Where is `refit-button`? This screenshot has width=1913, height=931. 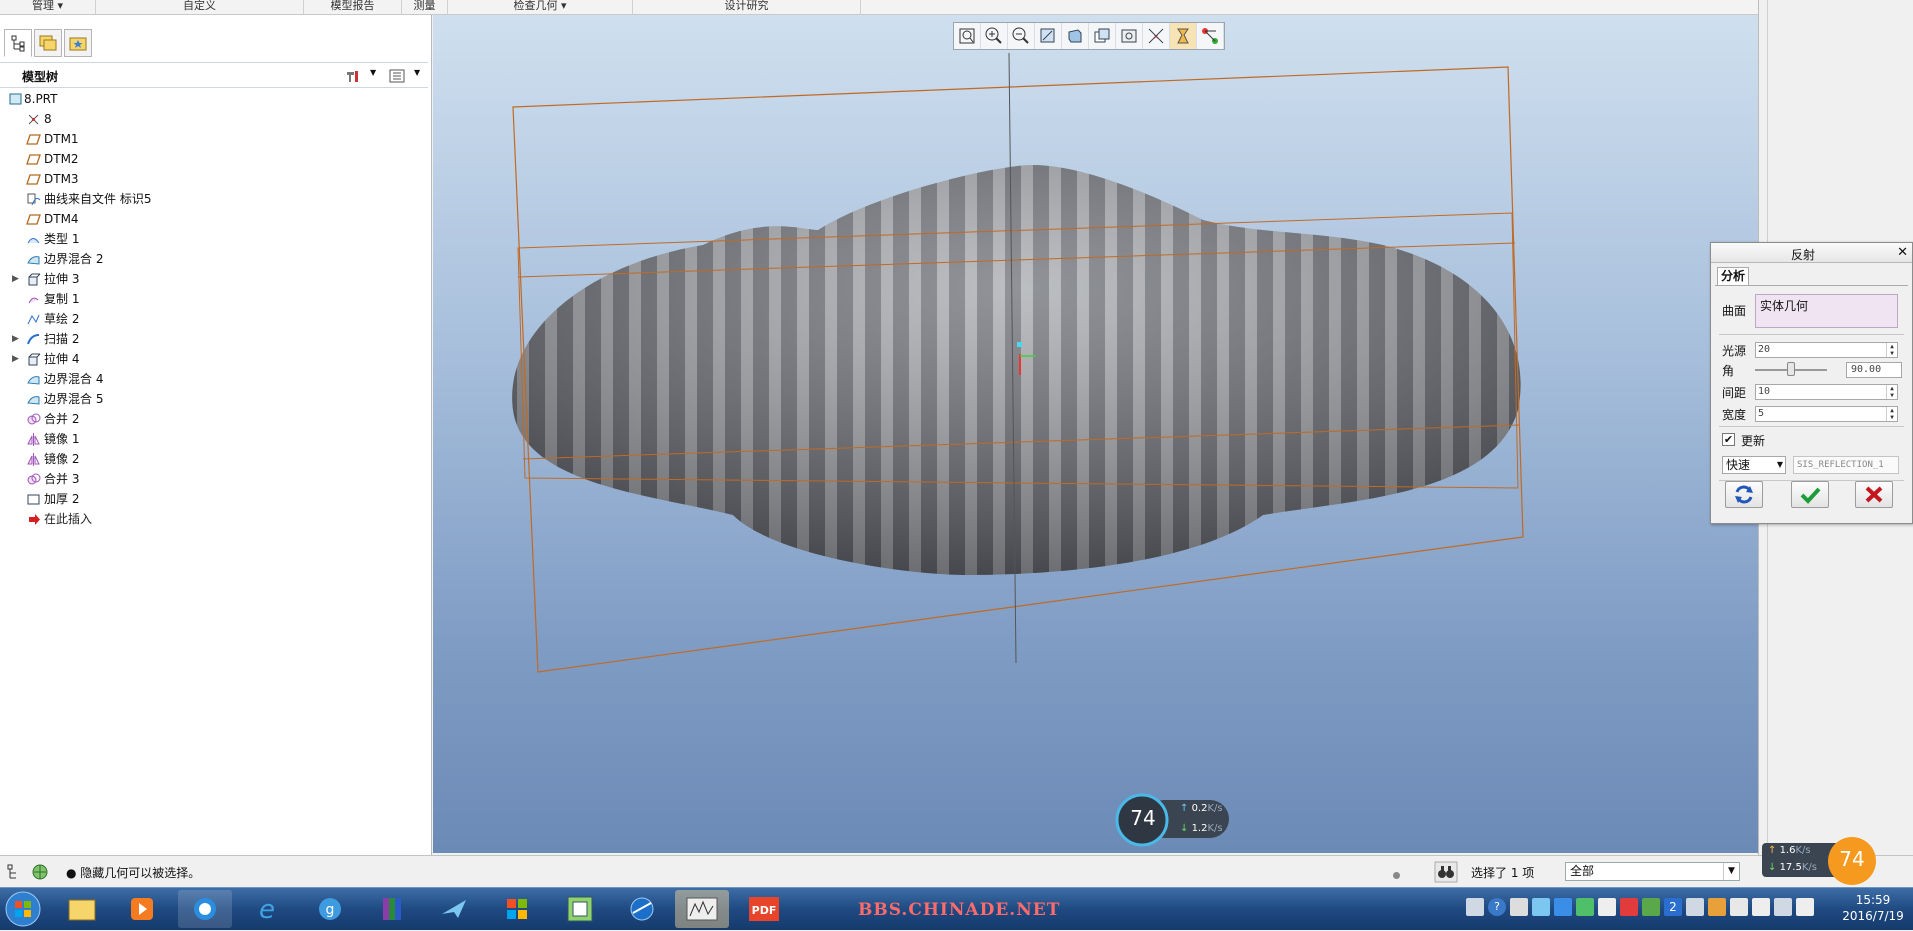 refit-button is located at coordinates (967, 36).